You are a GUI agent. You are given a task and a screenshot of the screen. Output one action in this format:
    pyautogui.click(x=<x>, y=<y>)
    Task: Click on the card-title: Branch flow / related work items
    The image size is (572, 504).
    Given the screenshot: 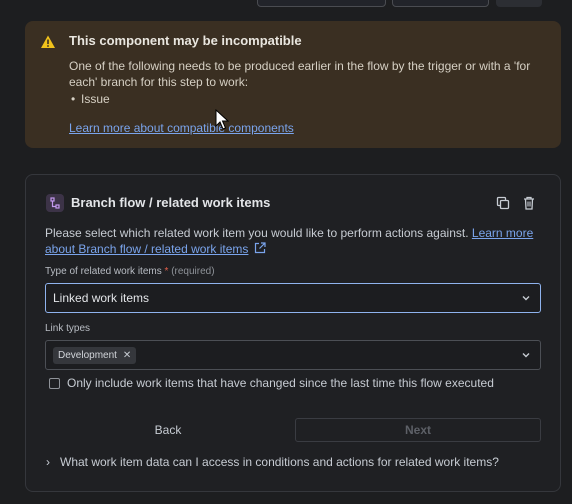 What is the action you would take?
    pyautogui.click(x=171, y=202)
    